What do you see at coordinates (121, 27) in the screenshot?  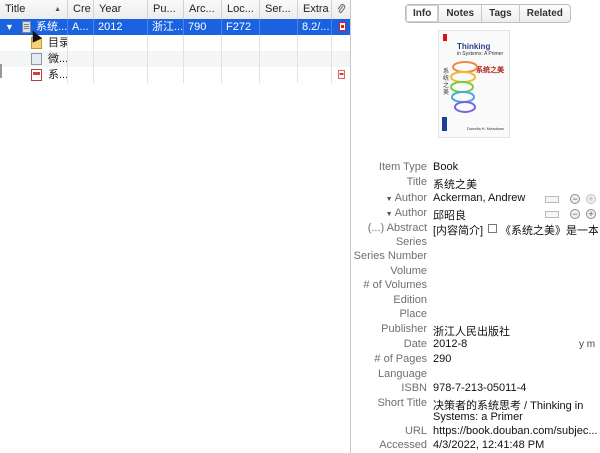 I see `cell-year: 2012` at bounding box center [121, 27].